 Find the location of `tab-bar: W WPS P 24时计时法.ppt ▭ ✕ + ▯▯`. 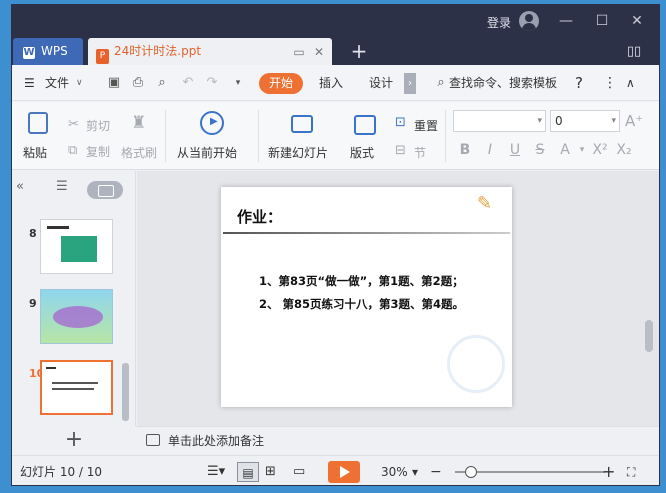

tab-bar: W WPS P 24时计时法.ppt ▭ ✕ + ▯▯ is located at coordinates (335, 51).